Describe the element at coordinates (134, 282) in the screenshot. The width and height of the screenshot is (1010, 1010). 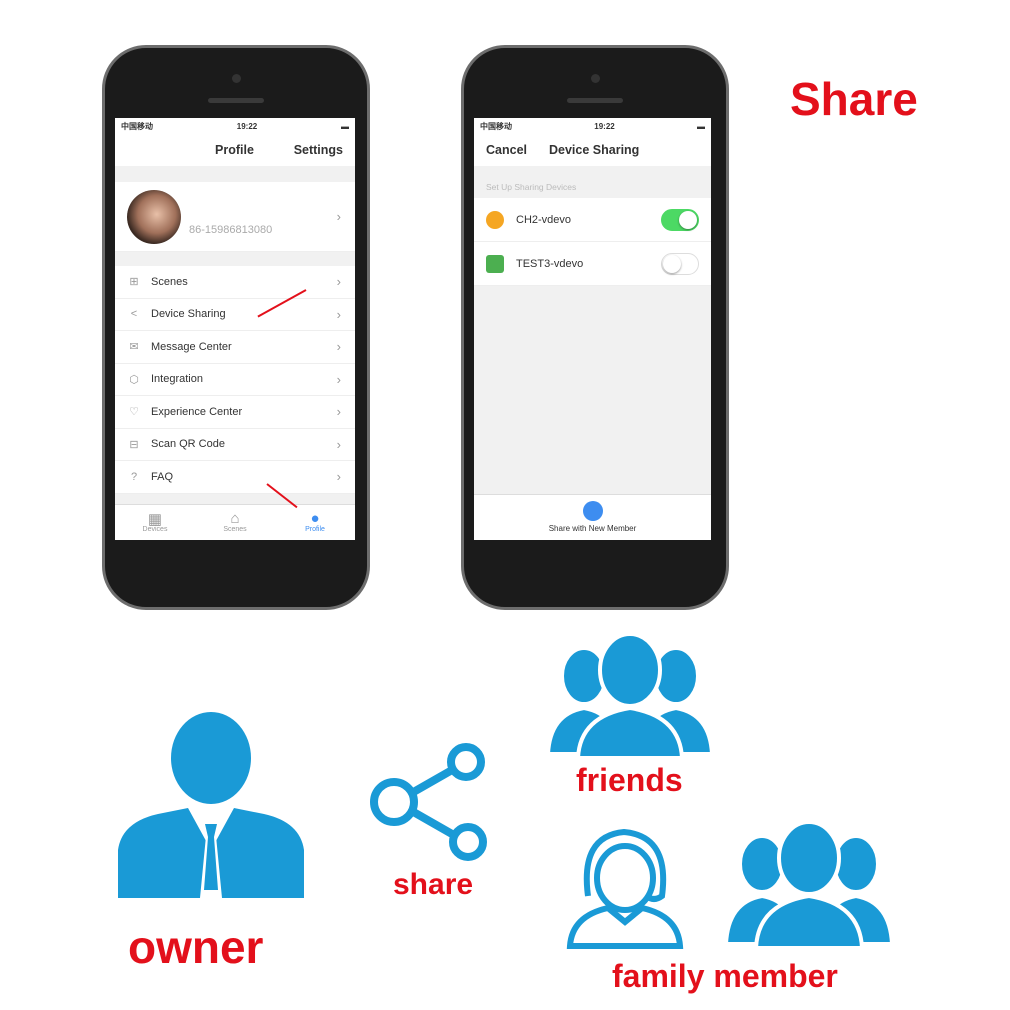
I see `scenes-icon: ⊞` at that location.